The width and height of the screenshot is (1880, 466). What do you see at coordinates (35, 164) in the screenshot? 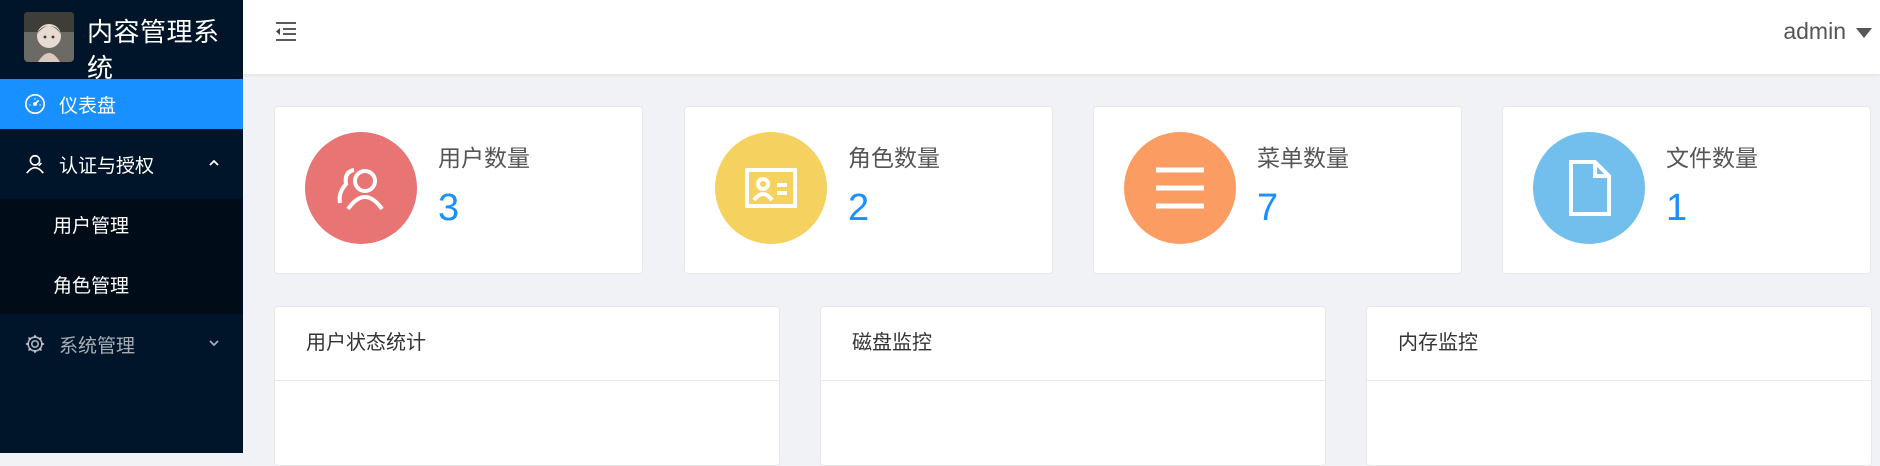
I see `user-auth-icon` at bounding box center [35, 164].